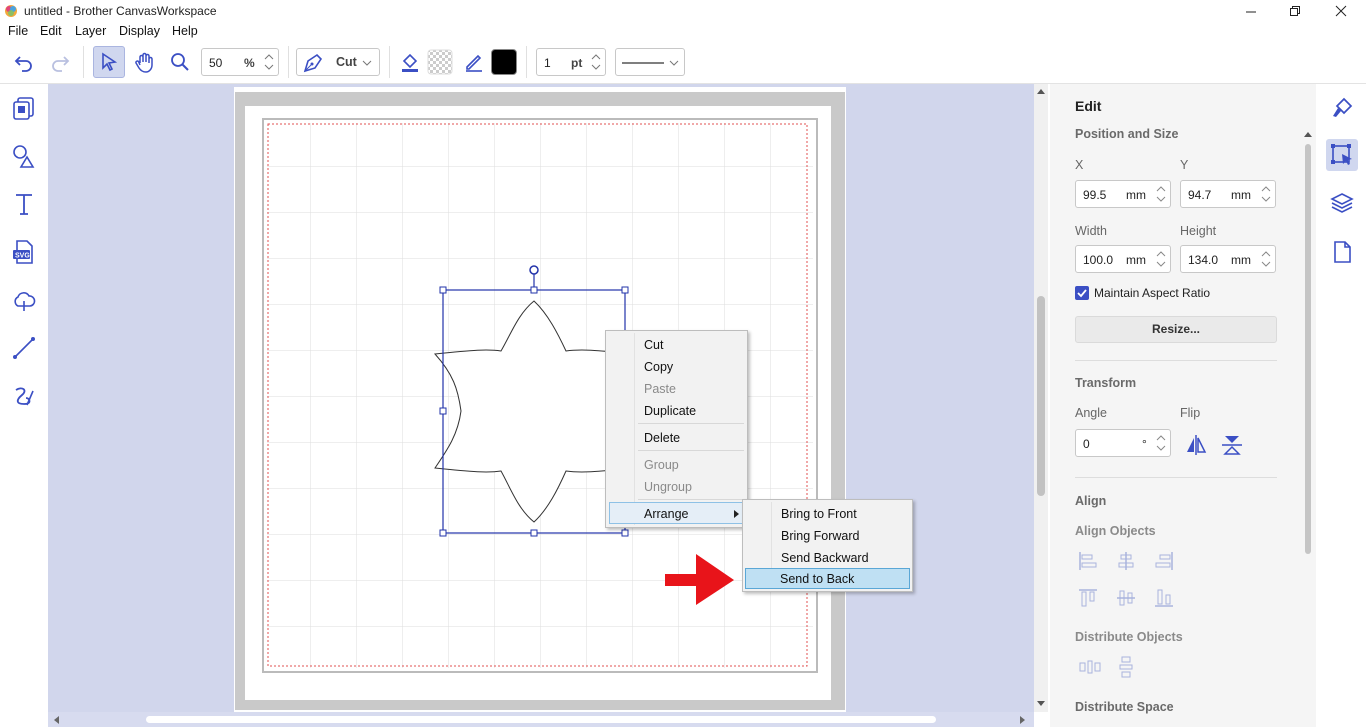 The width and height of the screenshot is (1366, 727). I want to click on restore-button, so click(1295, 11).